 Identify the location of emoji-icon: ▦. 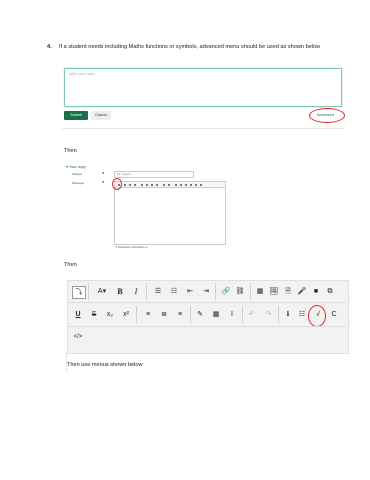
(260, 291).